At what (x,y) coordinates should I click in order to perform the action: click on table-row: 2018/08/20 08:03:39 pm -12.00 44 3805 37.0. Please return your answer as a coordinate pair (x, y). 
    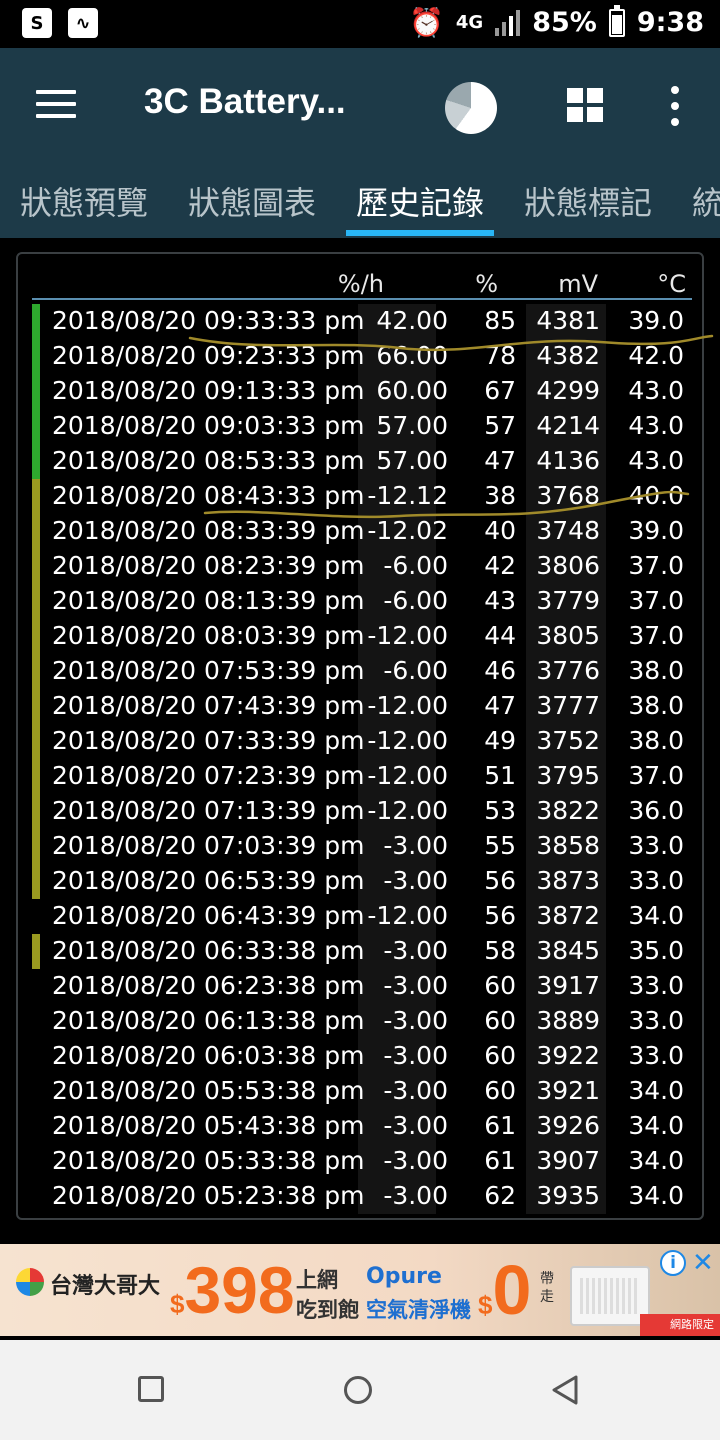
    Looking at the image, I should click on (360, 636).